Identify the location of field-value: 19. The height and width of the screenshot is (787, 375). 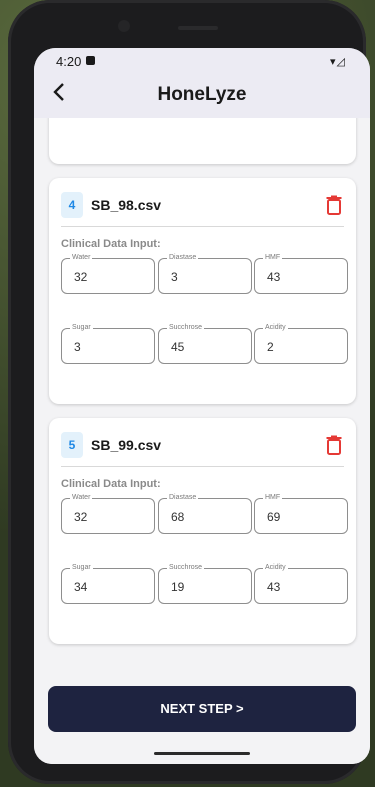
(178, 587).